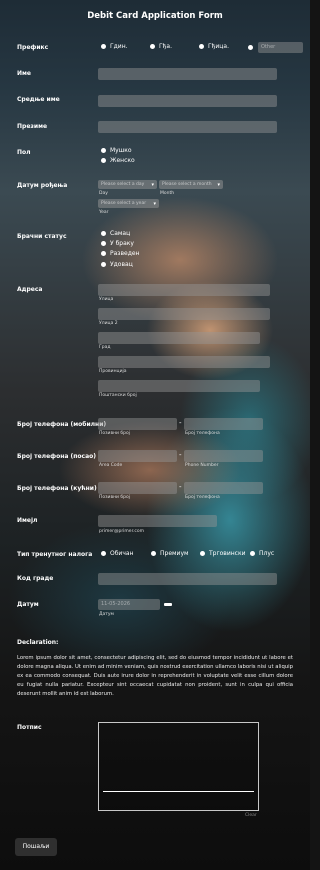 This screenshot has width=320, height=870. I want to click on mobile-number-input, so click(223, 424).